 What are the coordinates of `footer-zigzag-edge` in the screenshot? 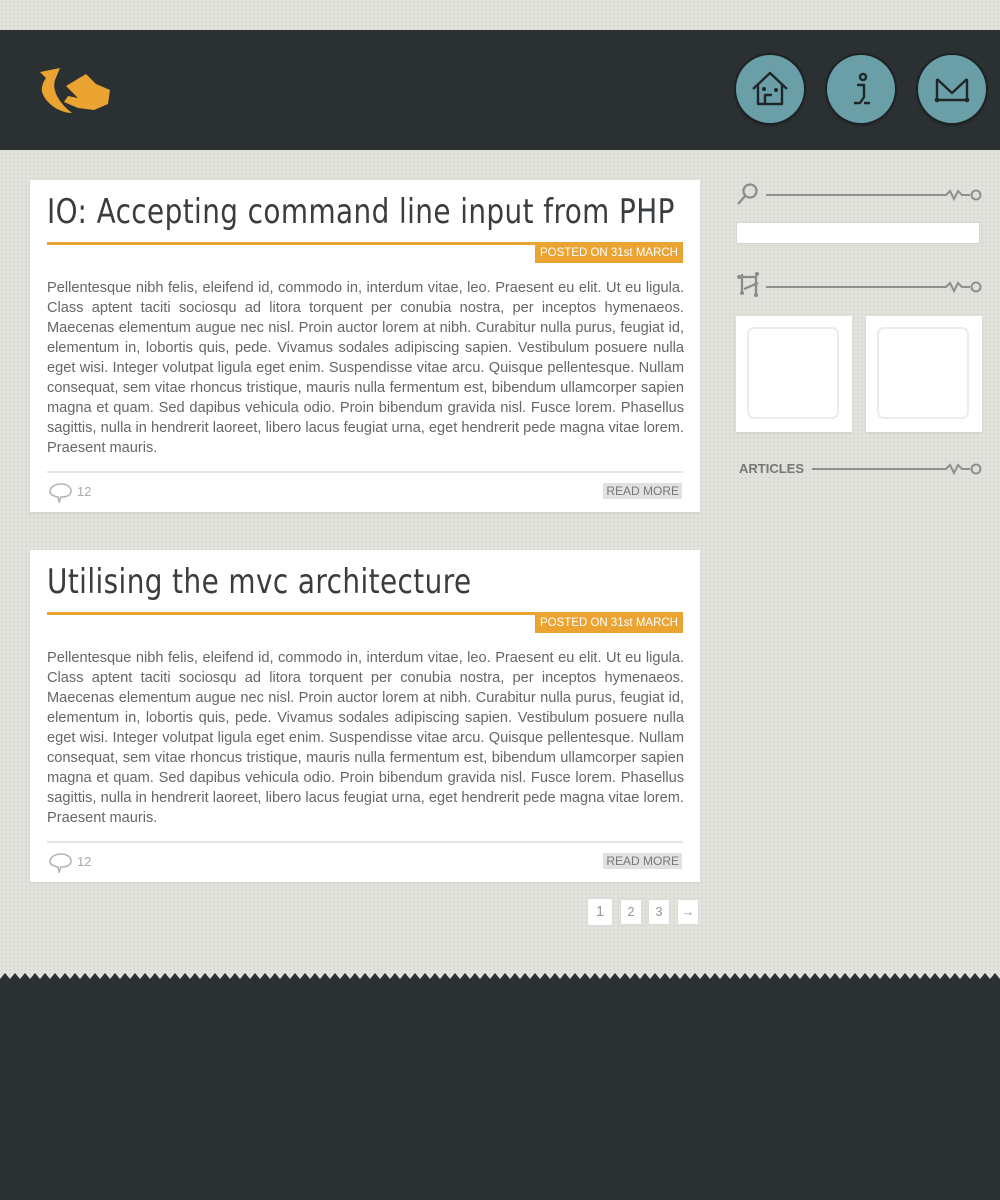 It's located at (500, 979).